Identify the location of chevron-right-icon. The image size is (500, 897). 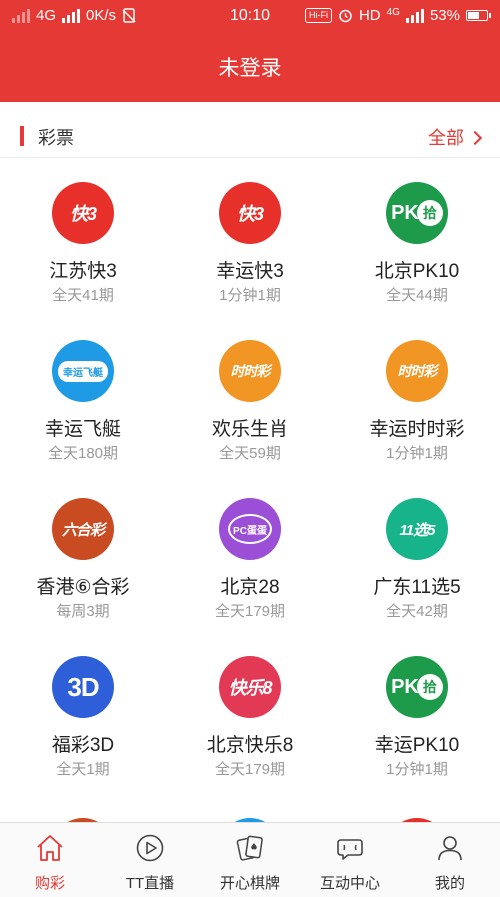
(475, 137).